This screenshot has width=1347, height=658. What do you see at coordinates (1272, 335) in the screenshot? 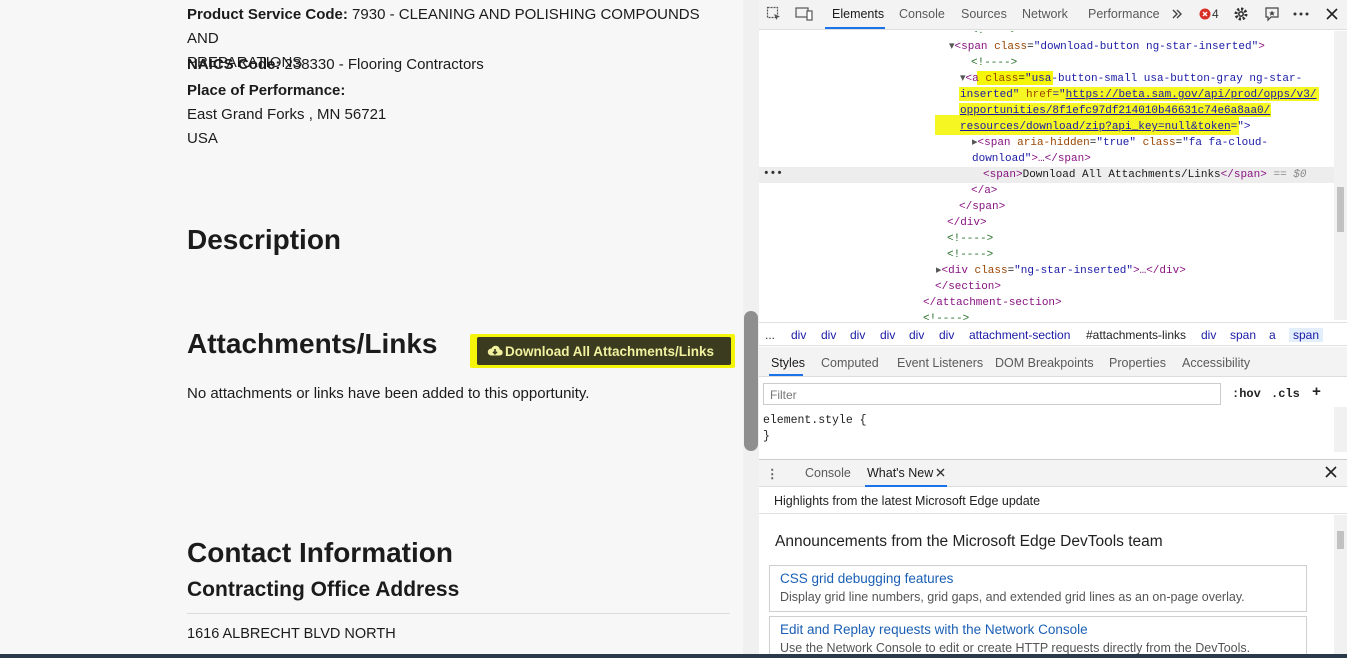
I see `breadcrumb-item: a` at bounding box center [1272, 335].